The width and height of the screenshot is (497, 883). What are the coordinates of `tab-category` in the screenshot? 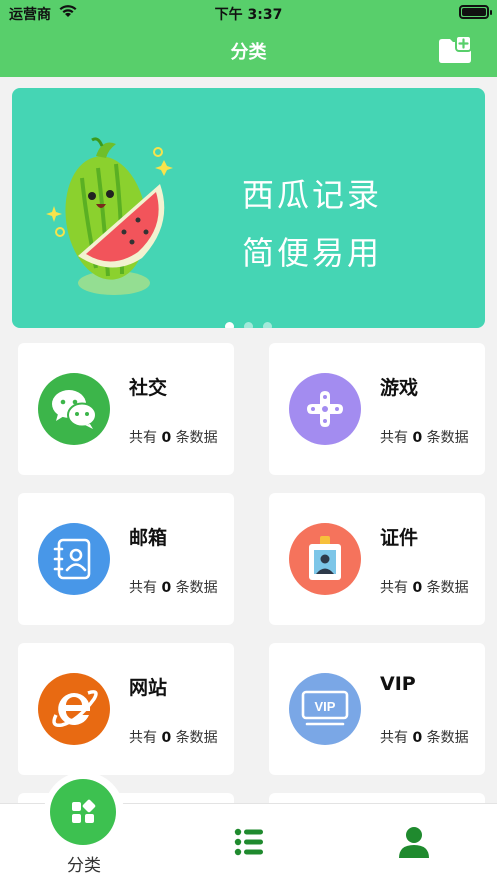 It's located at (83, 812).